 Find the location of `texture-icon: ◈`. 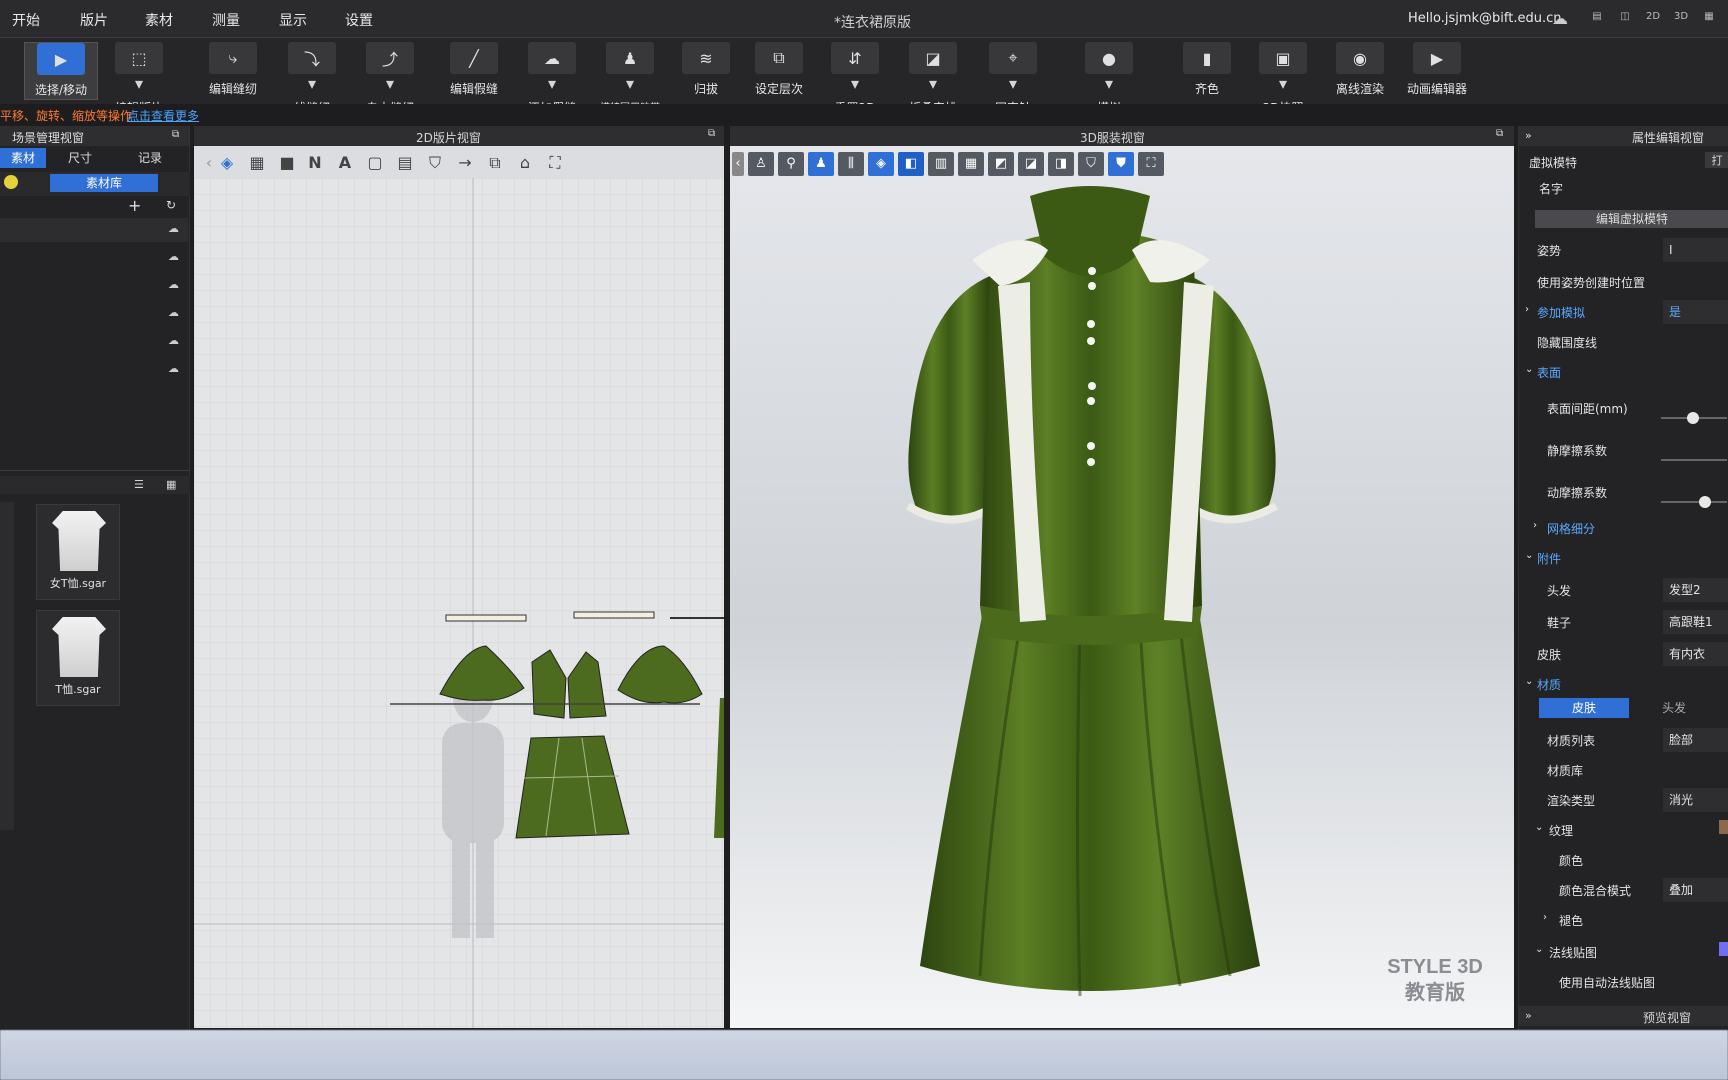

texture-icon: ◈ is located at coordinates (881, 164).